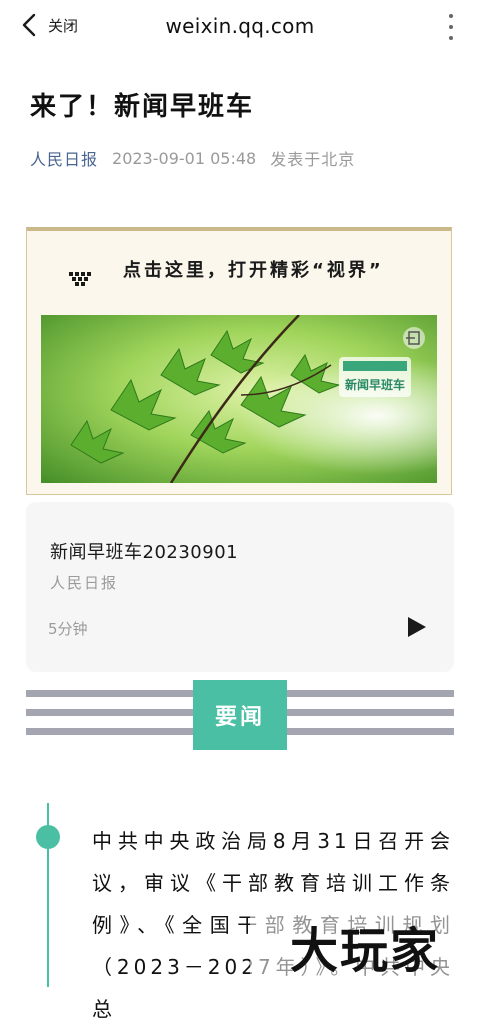 This screenshot has width=480, height=1030. I want to click on top-bar: 关闭 weixin.qq.com, so click(240, 26).